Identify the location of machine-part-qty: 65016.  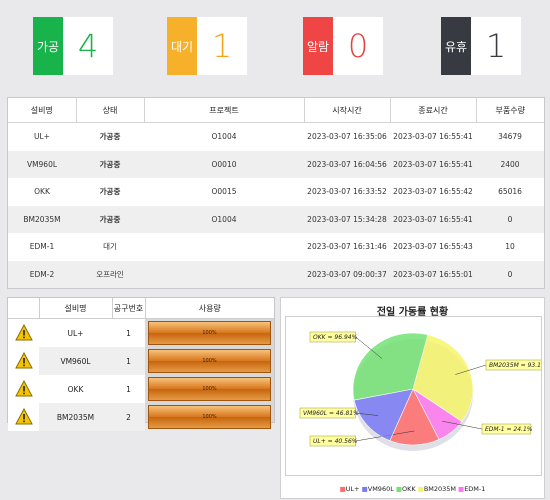
(510, 192).